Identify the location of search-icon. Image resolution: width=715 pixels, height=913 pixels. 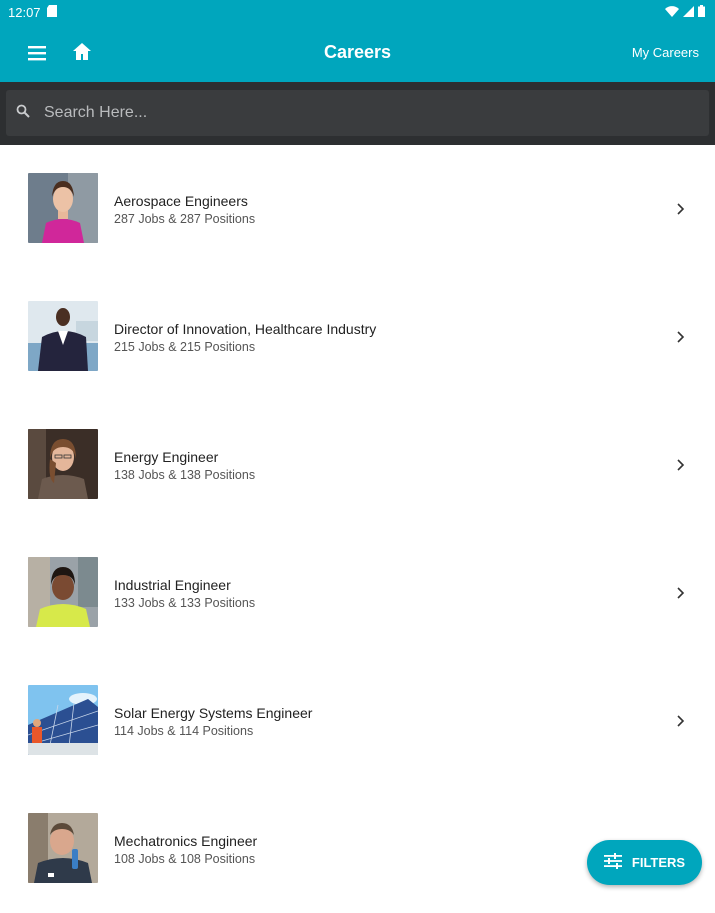
(23, 113).